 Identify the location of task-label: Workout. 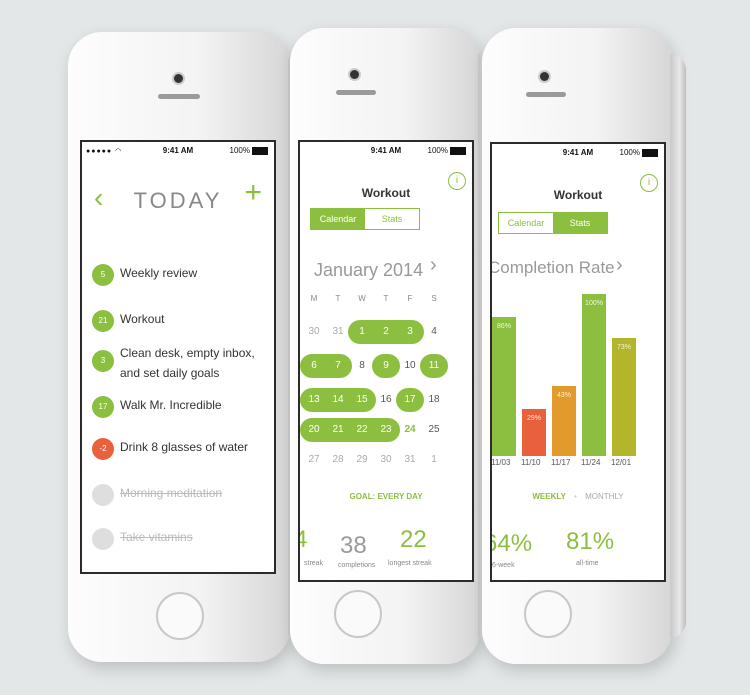
(142, 319).